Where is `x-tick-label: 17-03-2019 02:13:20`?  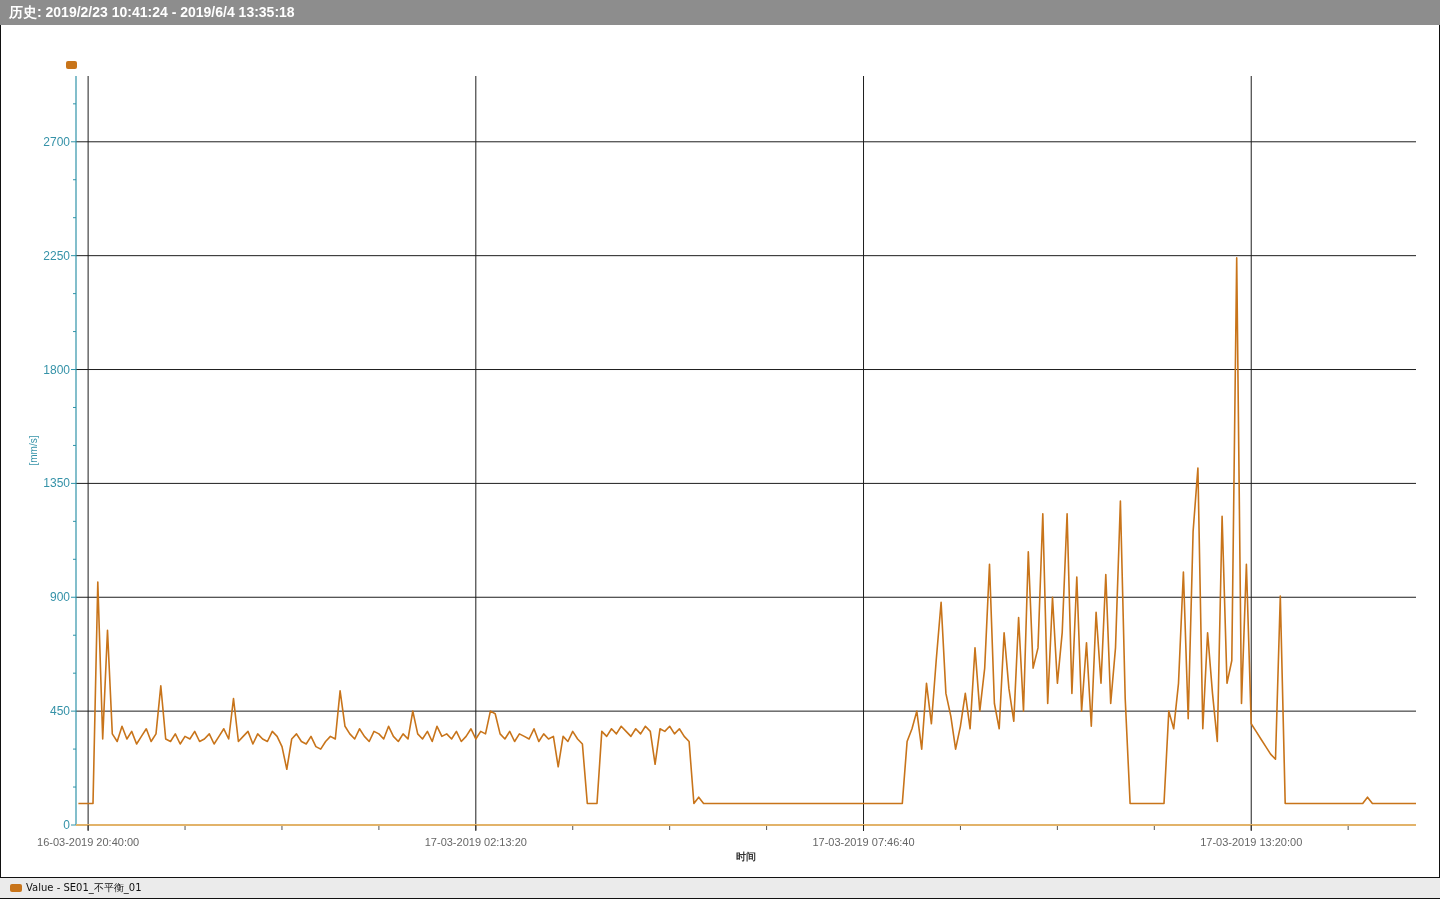
x-tick-label: 17-03-2019 02:13:20 is located at coordinates (475, 842).